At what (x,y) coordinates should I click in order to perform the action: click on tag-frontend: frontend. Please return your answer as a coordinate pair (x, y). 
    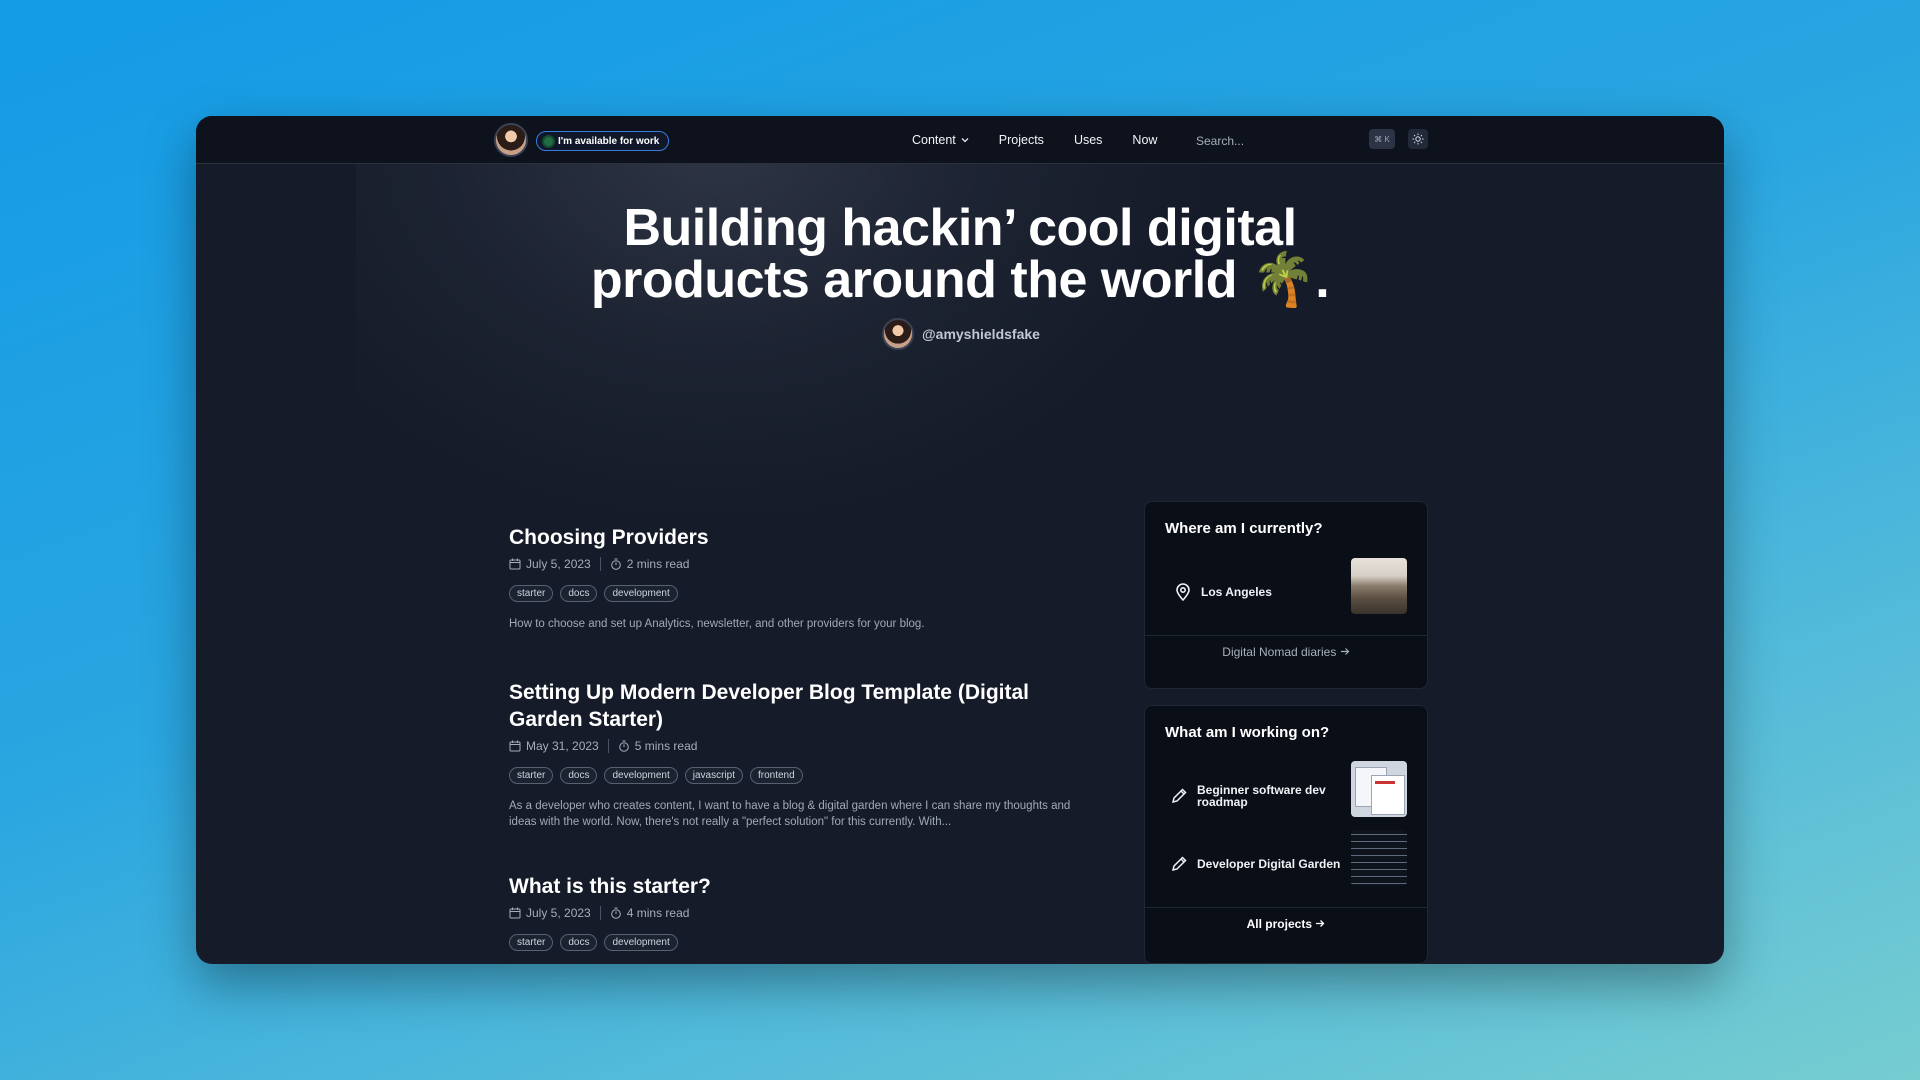
    Looking at the image, I should click on (776, 775).